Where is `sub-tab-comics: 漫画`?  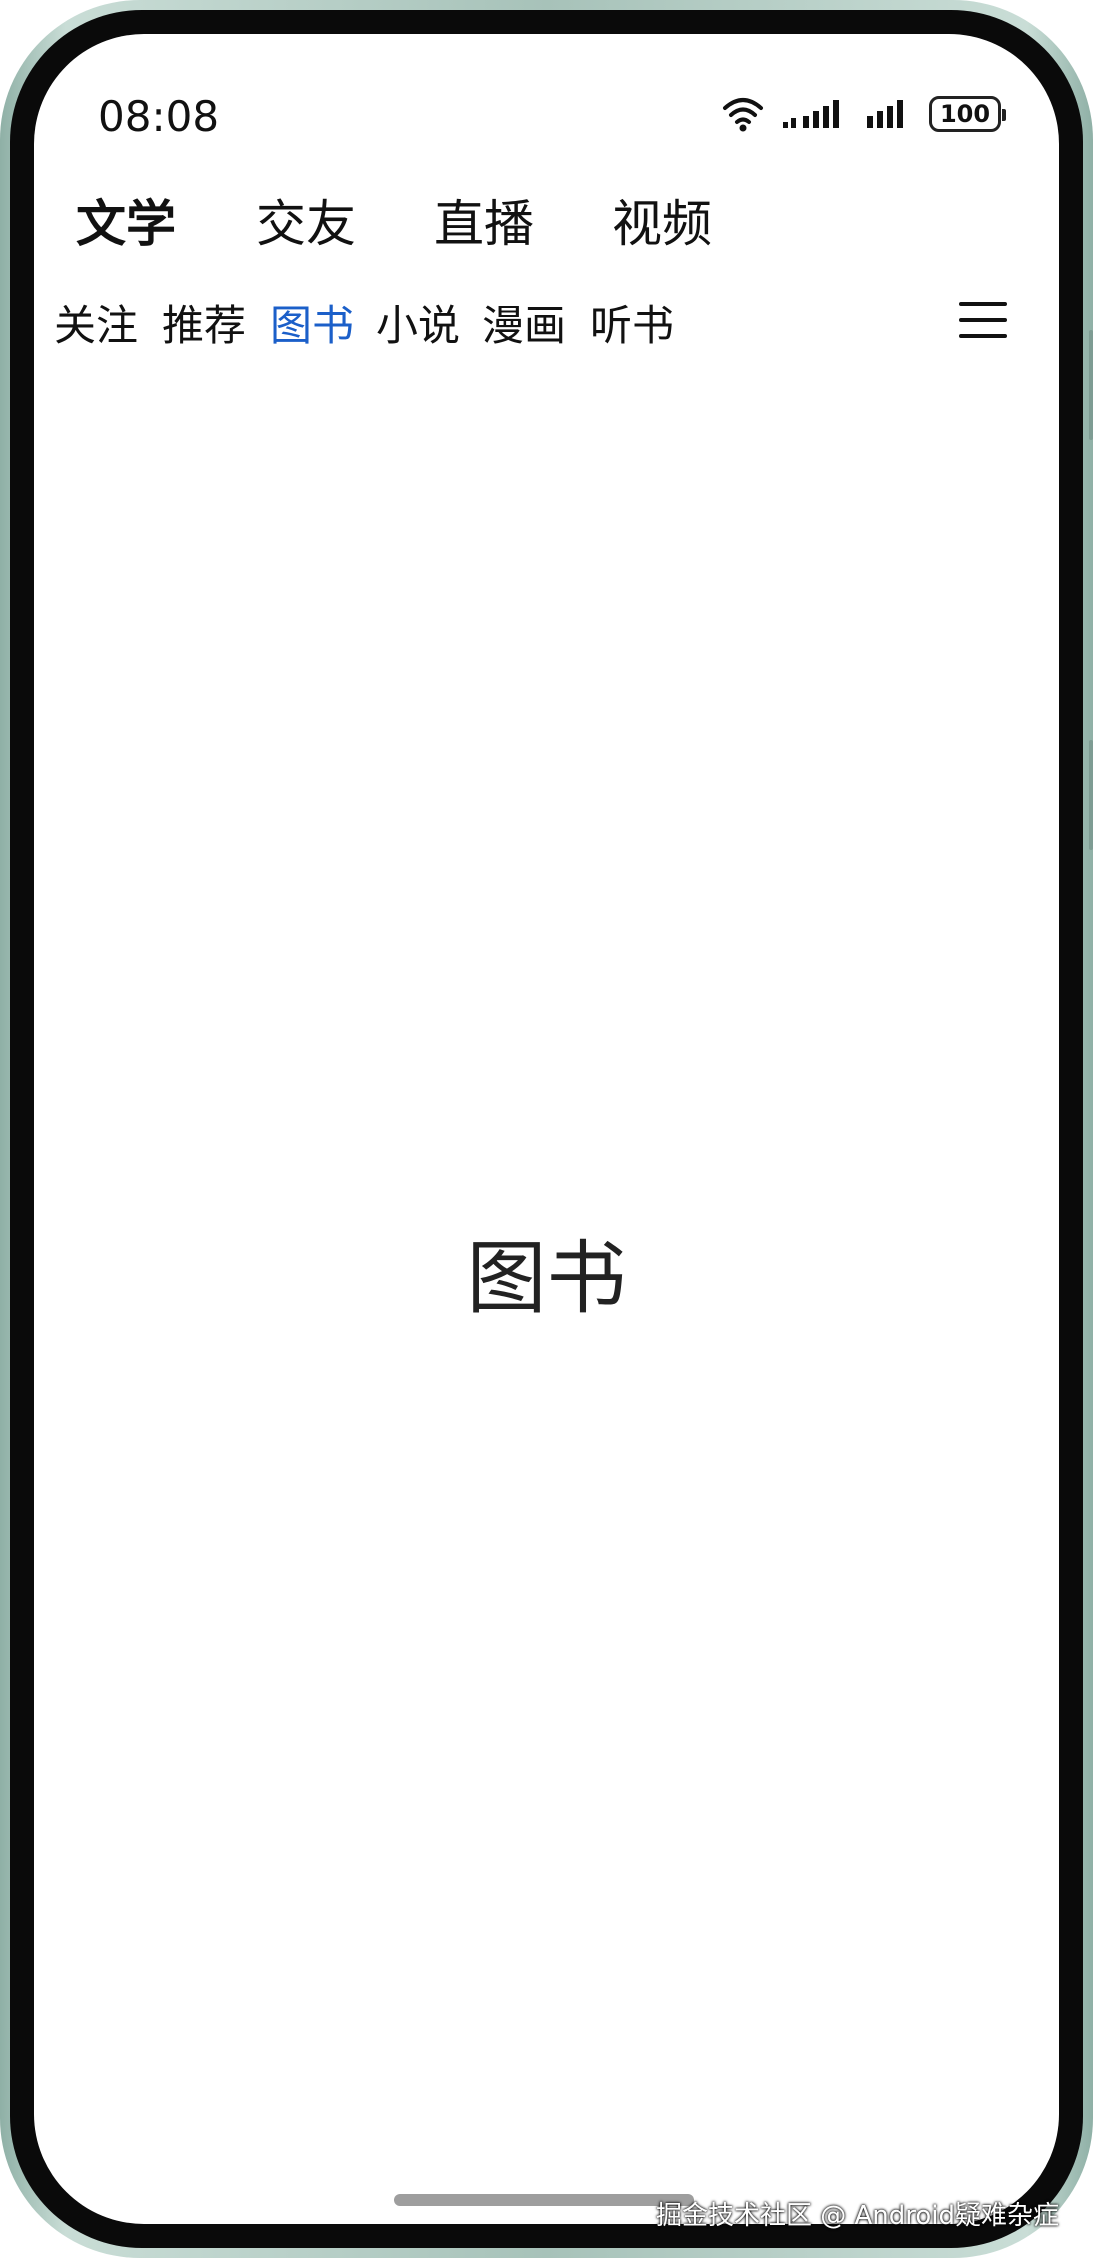 sub-tab-comics: 漫画 is located at coordinates (524, 322).